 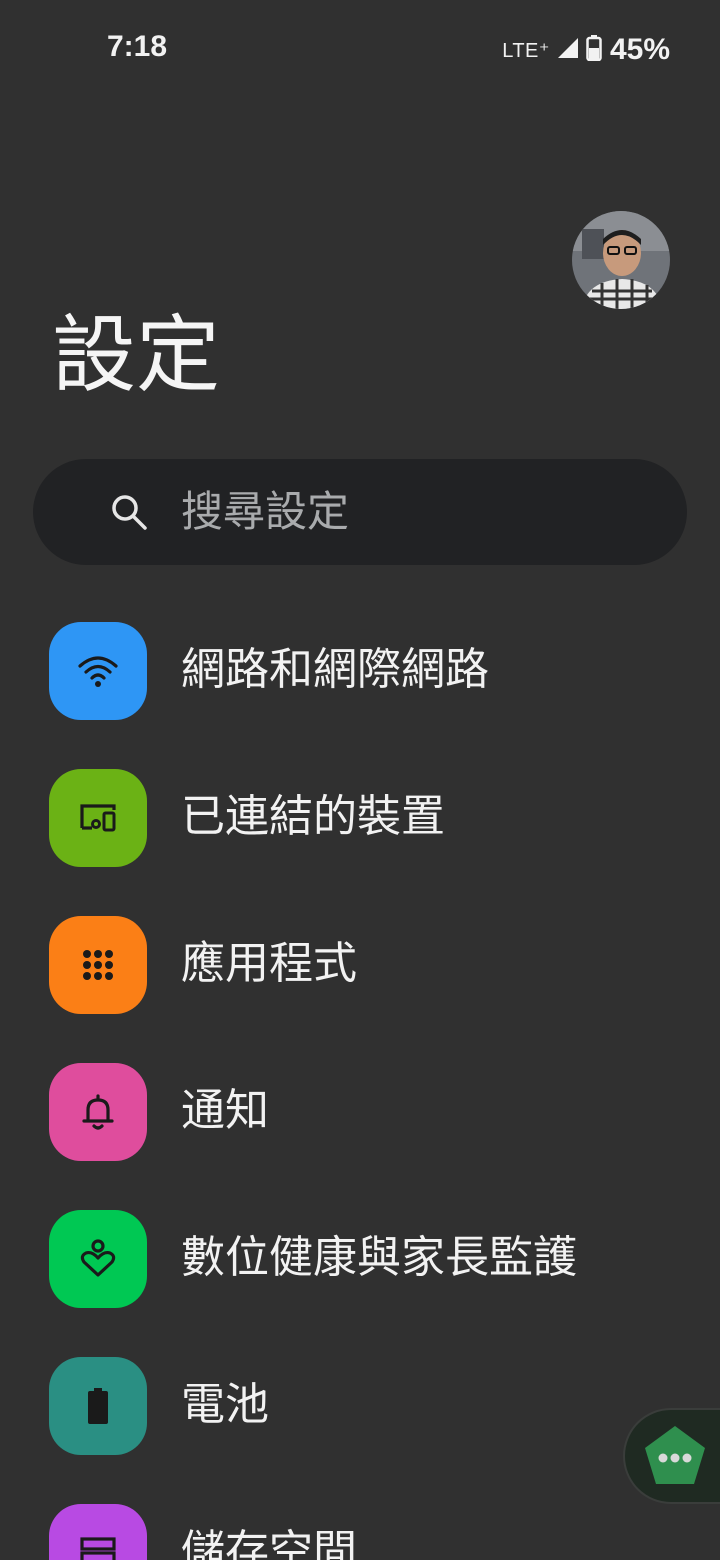 I want to click on settings-item-label: 應用程式, so click(x=269, y=963).